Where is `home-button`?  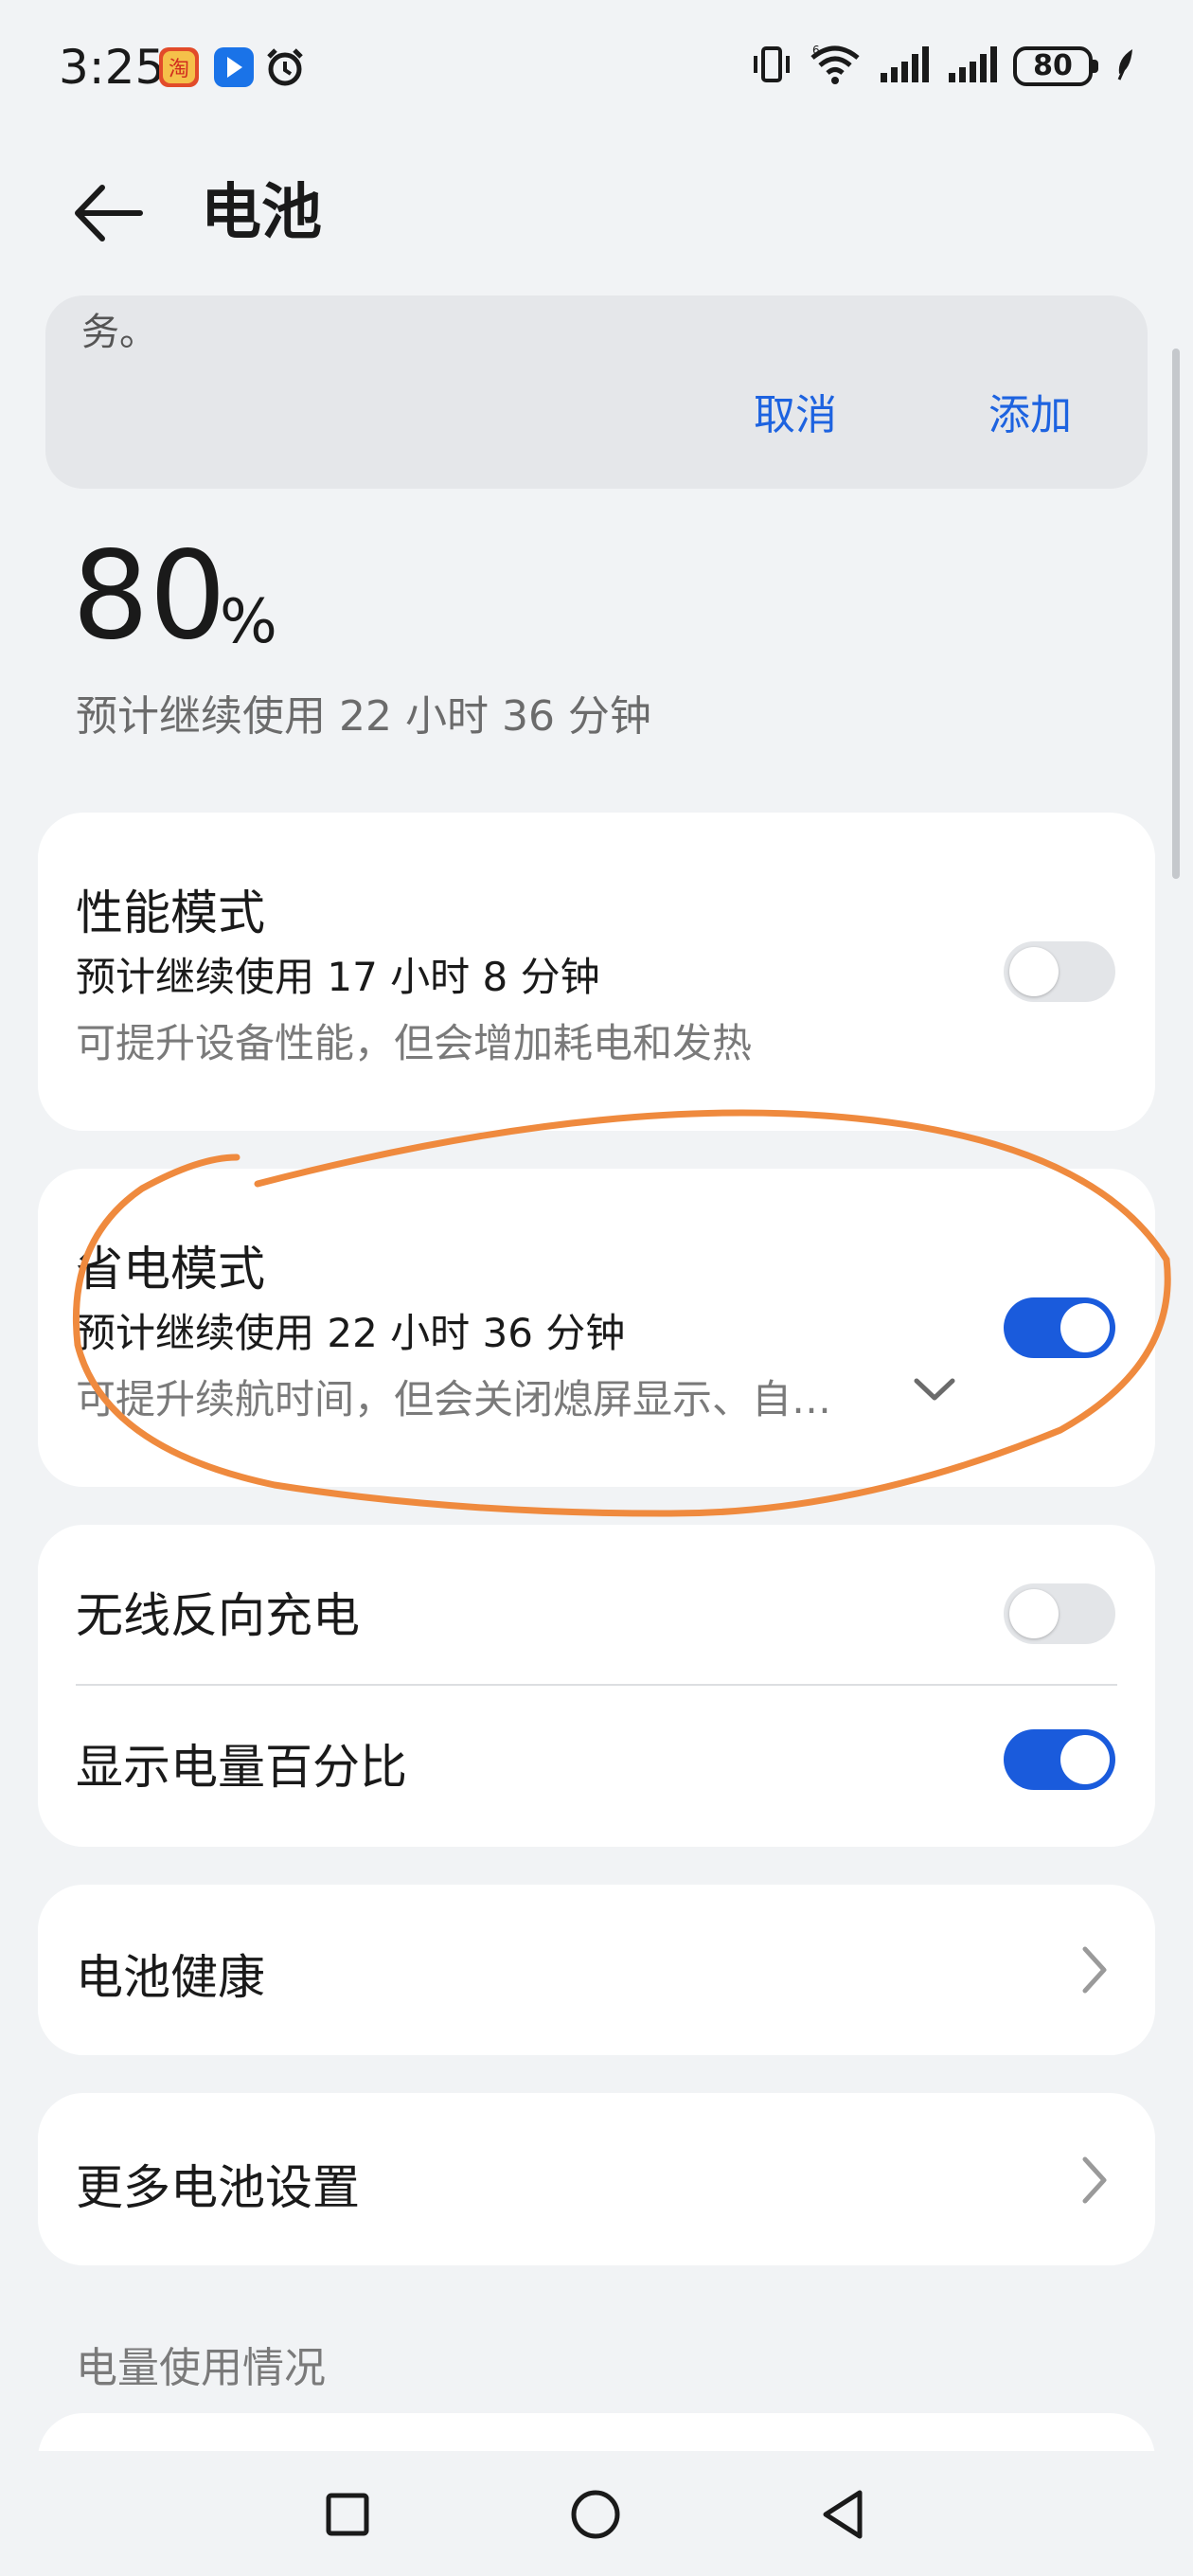
home-button is located at coordinates (595, 2514).